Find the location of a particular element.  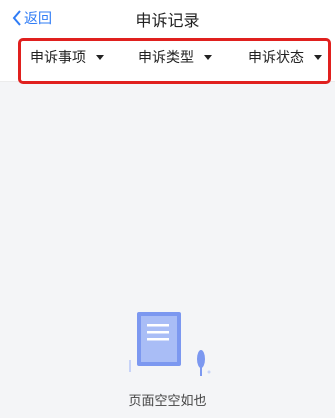

empty-state-message: 页面空空如也 is located at coordinates (167, 401).